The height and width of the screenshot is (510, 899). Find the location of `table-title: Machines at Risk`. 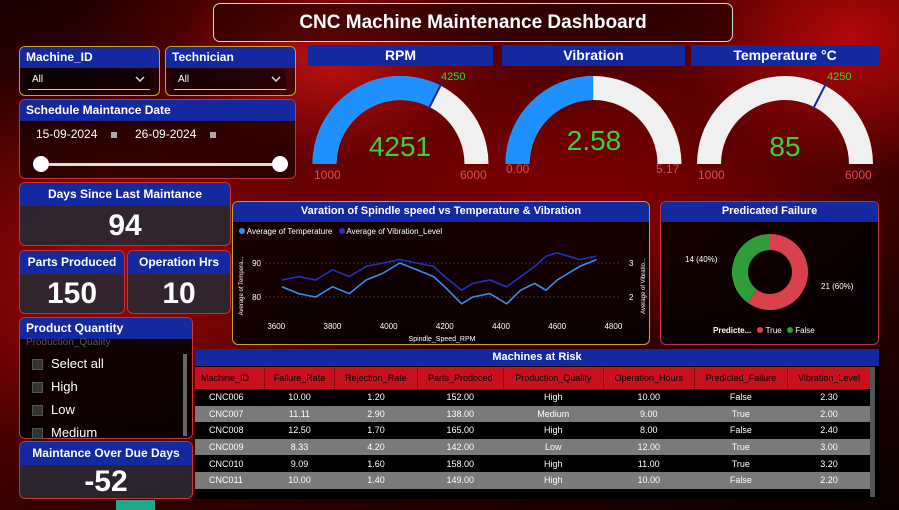

table-title: Machines at Risk is located at coordinates (537, 357).